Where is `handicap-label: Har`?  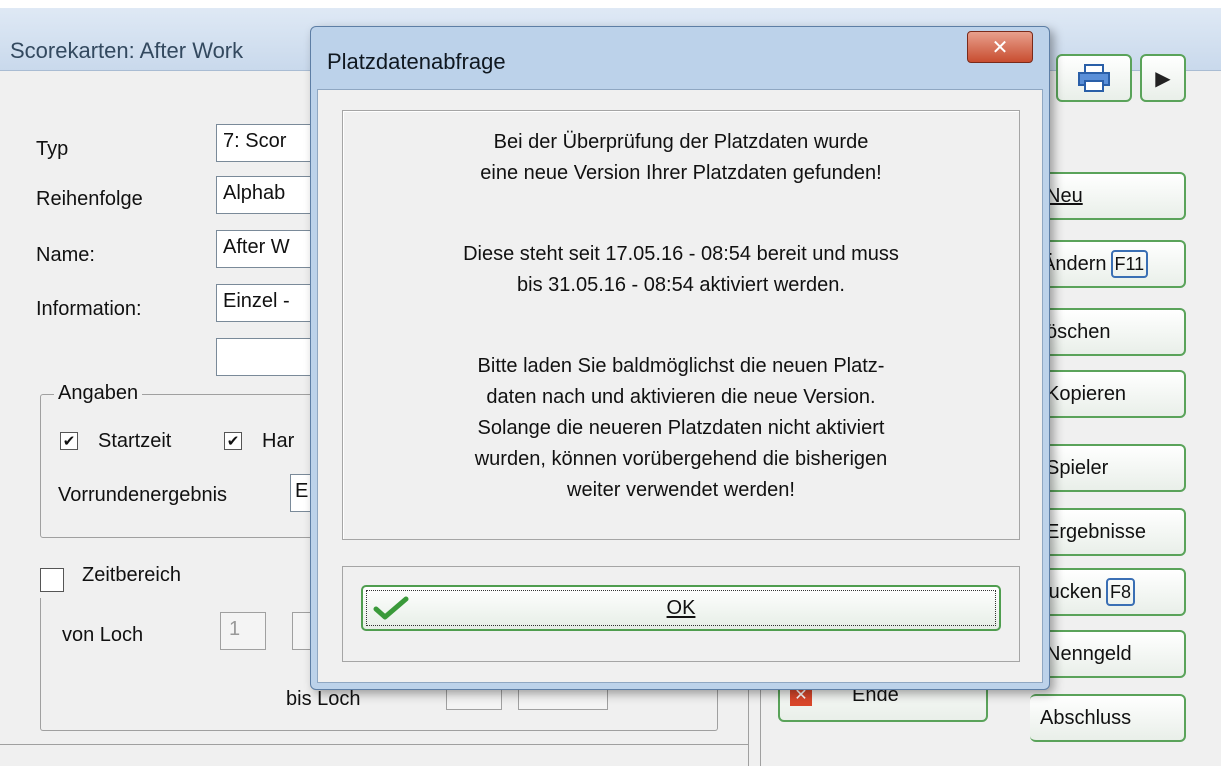
handicap-label: Har is located at coordinates (278, 441).